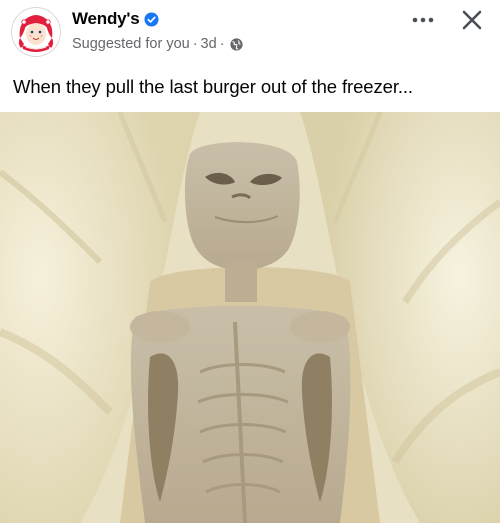  I want to click on name-row: Wendy's, so click(115, 19).